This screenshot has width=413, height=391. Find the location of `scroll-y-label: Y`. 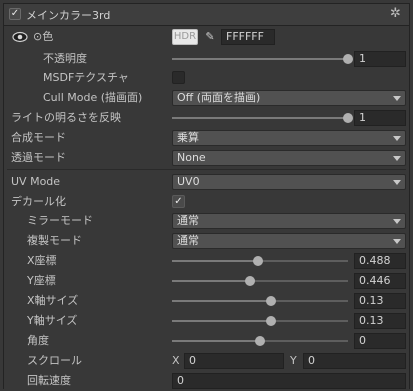

scroll-y-label: Y is located at coordinates (293, 360).